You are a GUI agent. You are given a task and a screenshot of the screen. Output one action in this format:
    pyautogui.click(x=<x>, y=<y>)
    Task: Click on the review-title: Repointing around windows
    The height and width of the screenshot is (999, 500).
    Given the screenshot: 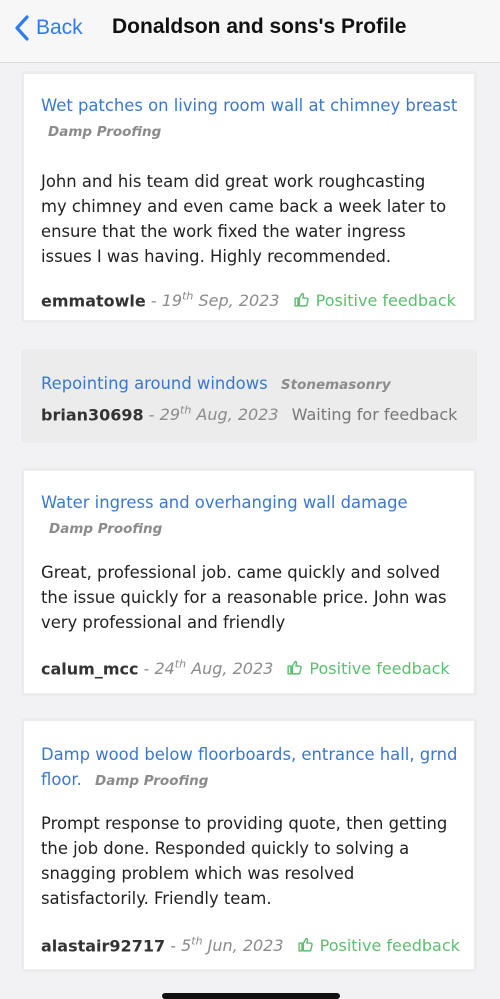 What is the action you would take?
    pyautogui.click(x=154, y=383)
    